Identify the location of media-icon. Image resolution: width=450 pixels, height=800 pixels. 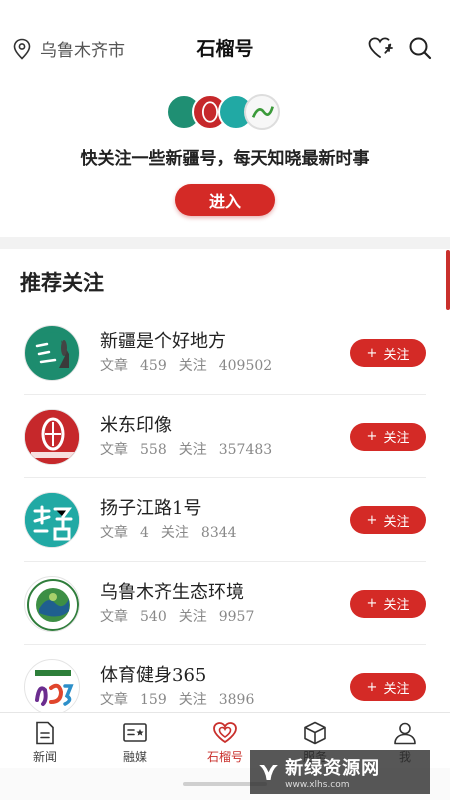
(135, 732).